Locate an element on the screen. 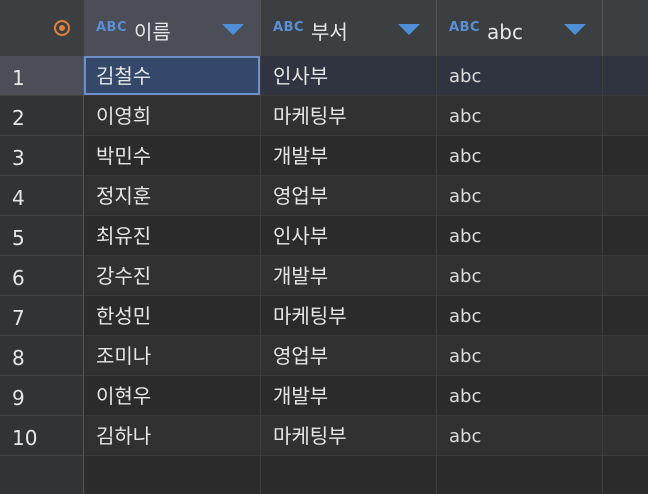  row-number: 5 is located at coordinates (42, 236).